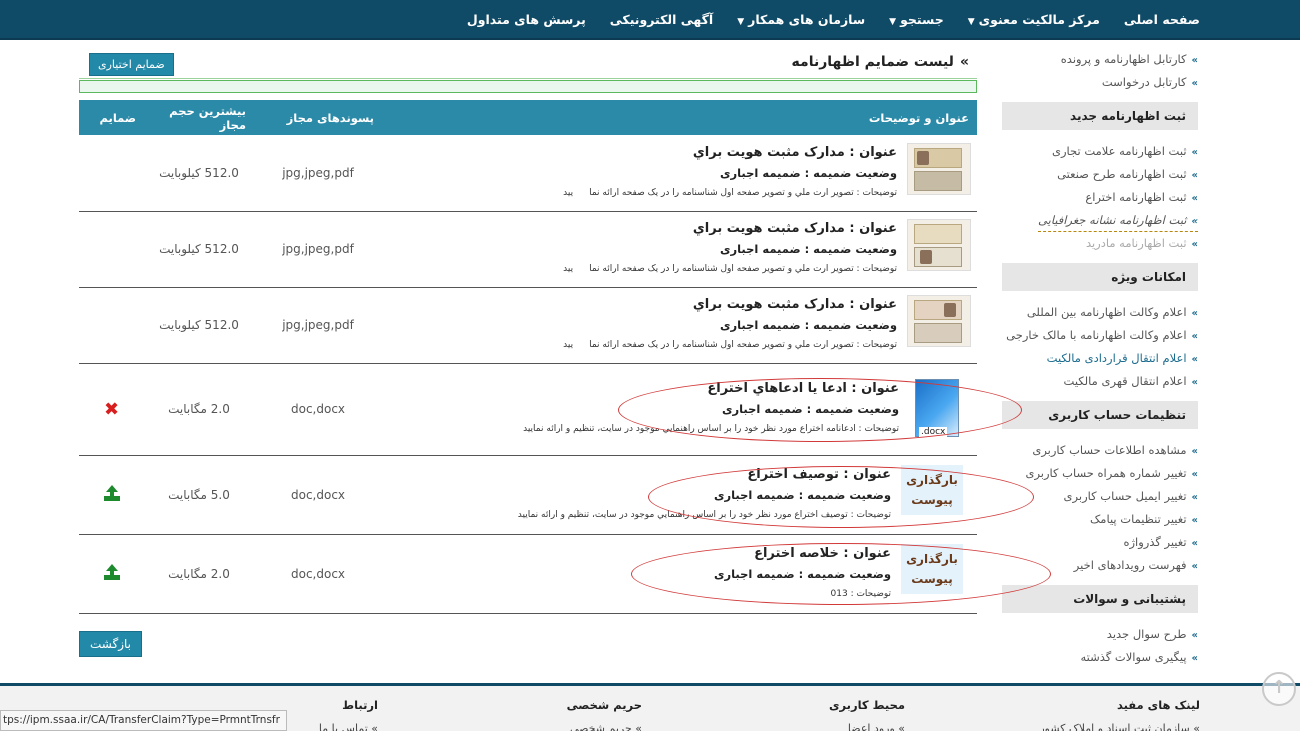 The width and height of the screenshot is (1300, 731). I want to click on sidebar-item-declaration-cartable: » کارتابل اظهارنامه و پرونده, so click(1100, 59).